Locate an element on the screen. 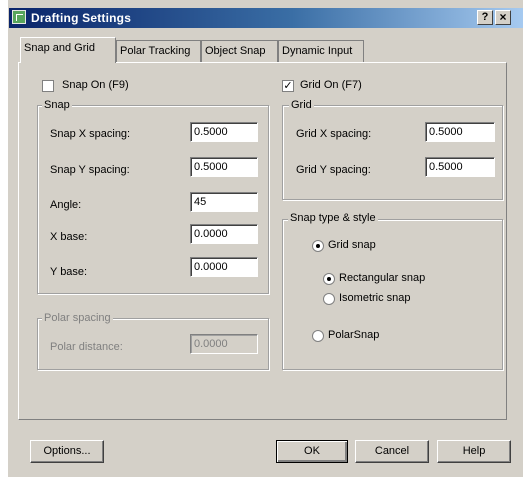  isometric-snap-radio is located at coordinates (329, 299).